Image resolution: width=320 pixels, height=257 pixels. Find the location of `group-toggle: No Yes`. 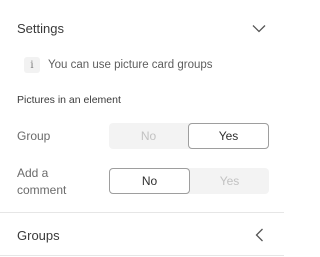

group-toggle: No Yes is located at coordinates (189, 136).